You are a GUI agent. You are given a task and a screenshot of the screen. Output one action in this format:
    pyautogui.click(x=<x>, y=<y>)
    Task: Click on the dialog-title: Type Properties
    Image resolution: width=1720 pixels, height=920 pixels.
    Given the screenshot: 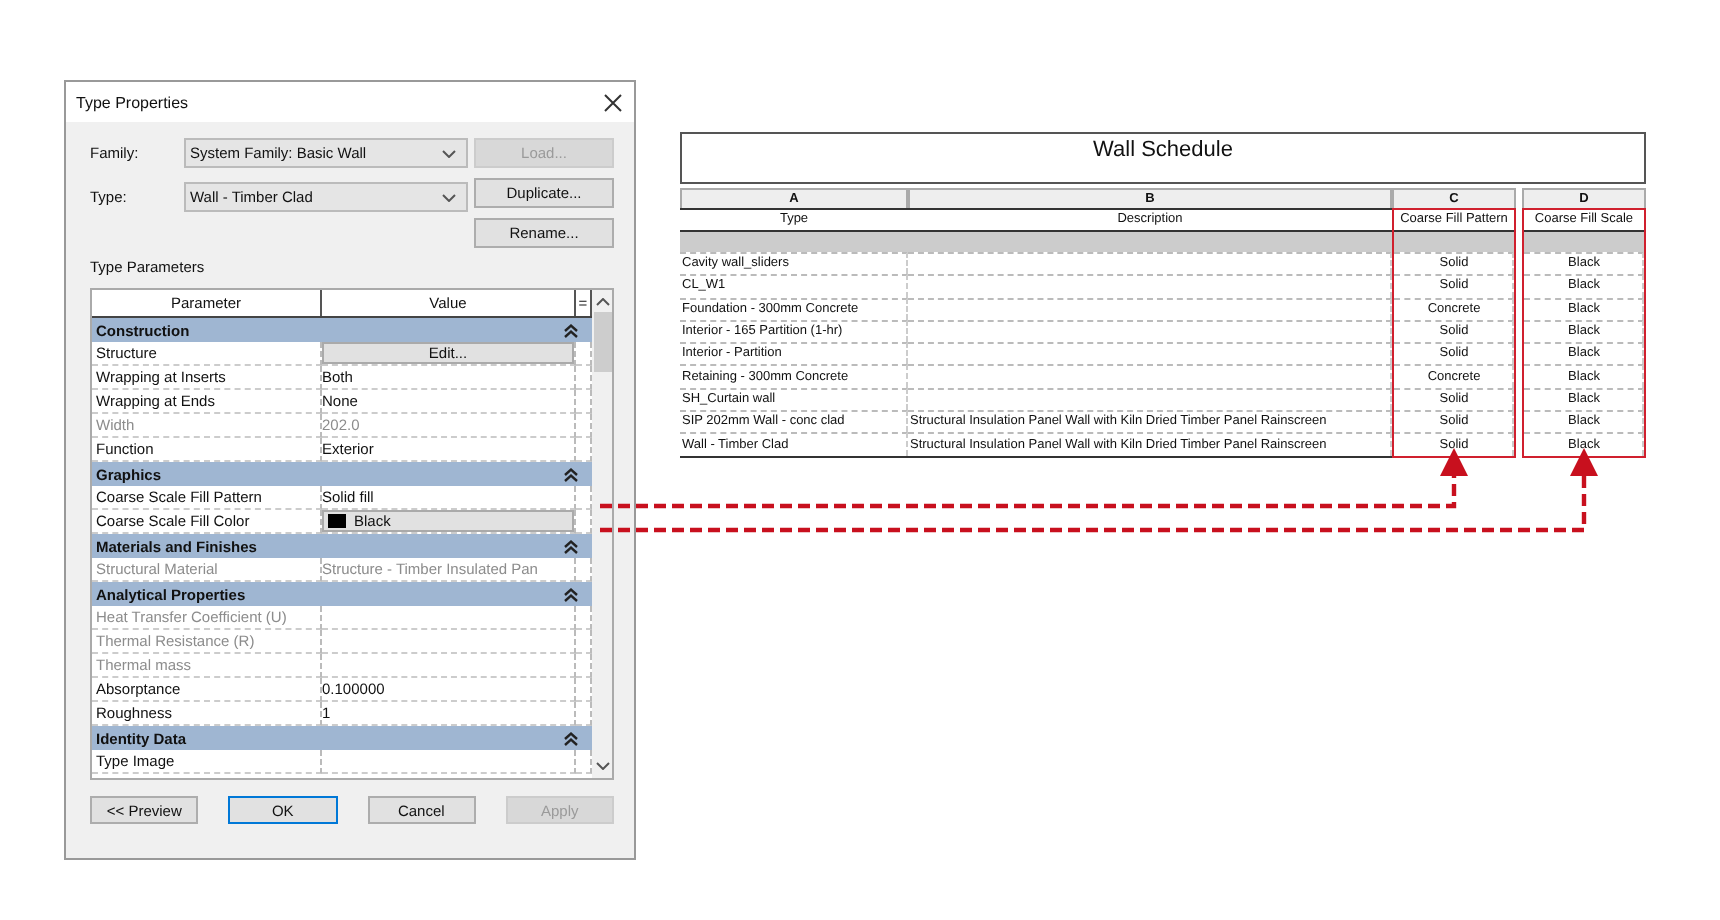 What is the action you would take?
    pyautogui.click(x=132, y=102)
    